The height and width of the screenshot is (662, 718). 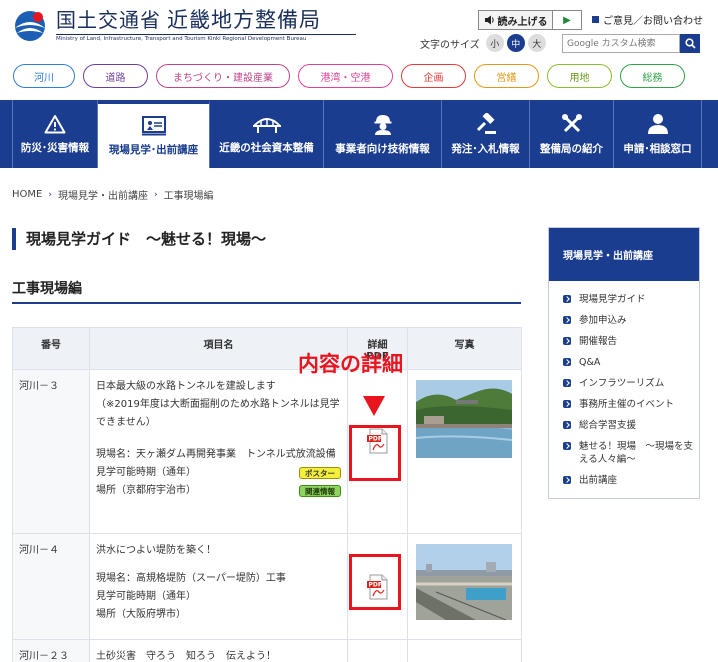 I want to click on category-label: 用地, so click(x=579, y=78).